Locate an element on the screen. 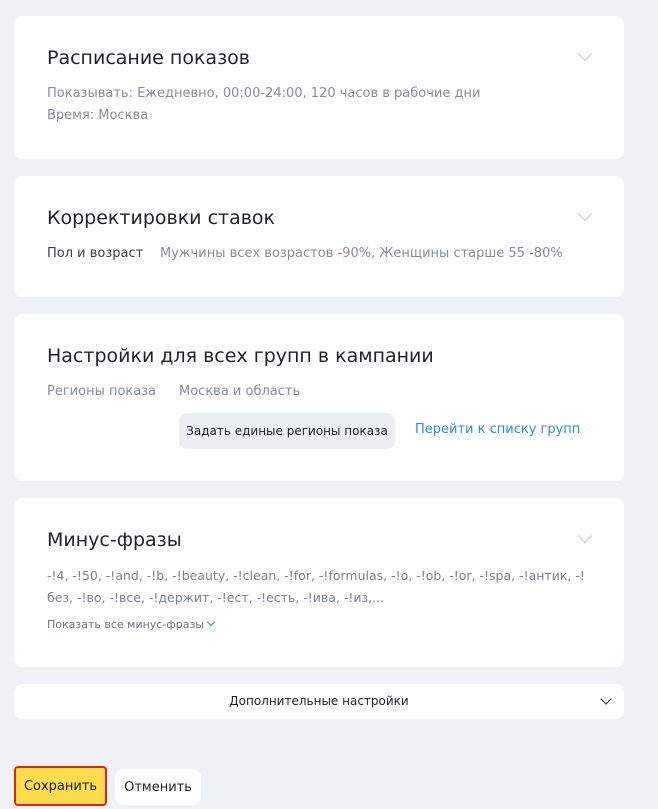  group-settings-title: Настройки для всех групп в кампании is located at coordinates (240, 356).